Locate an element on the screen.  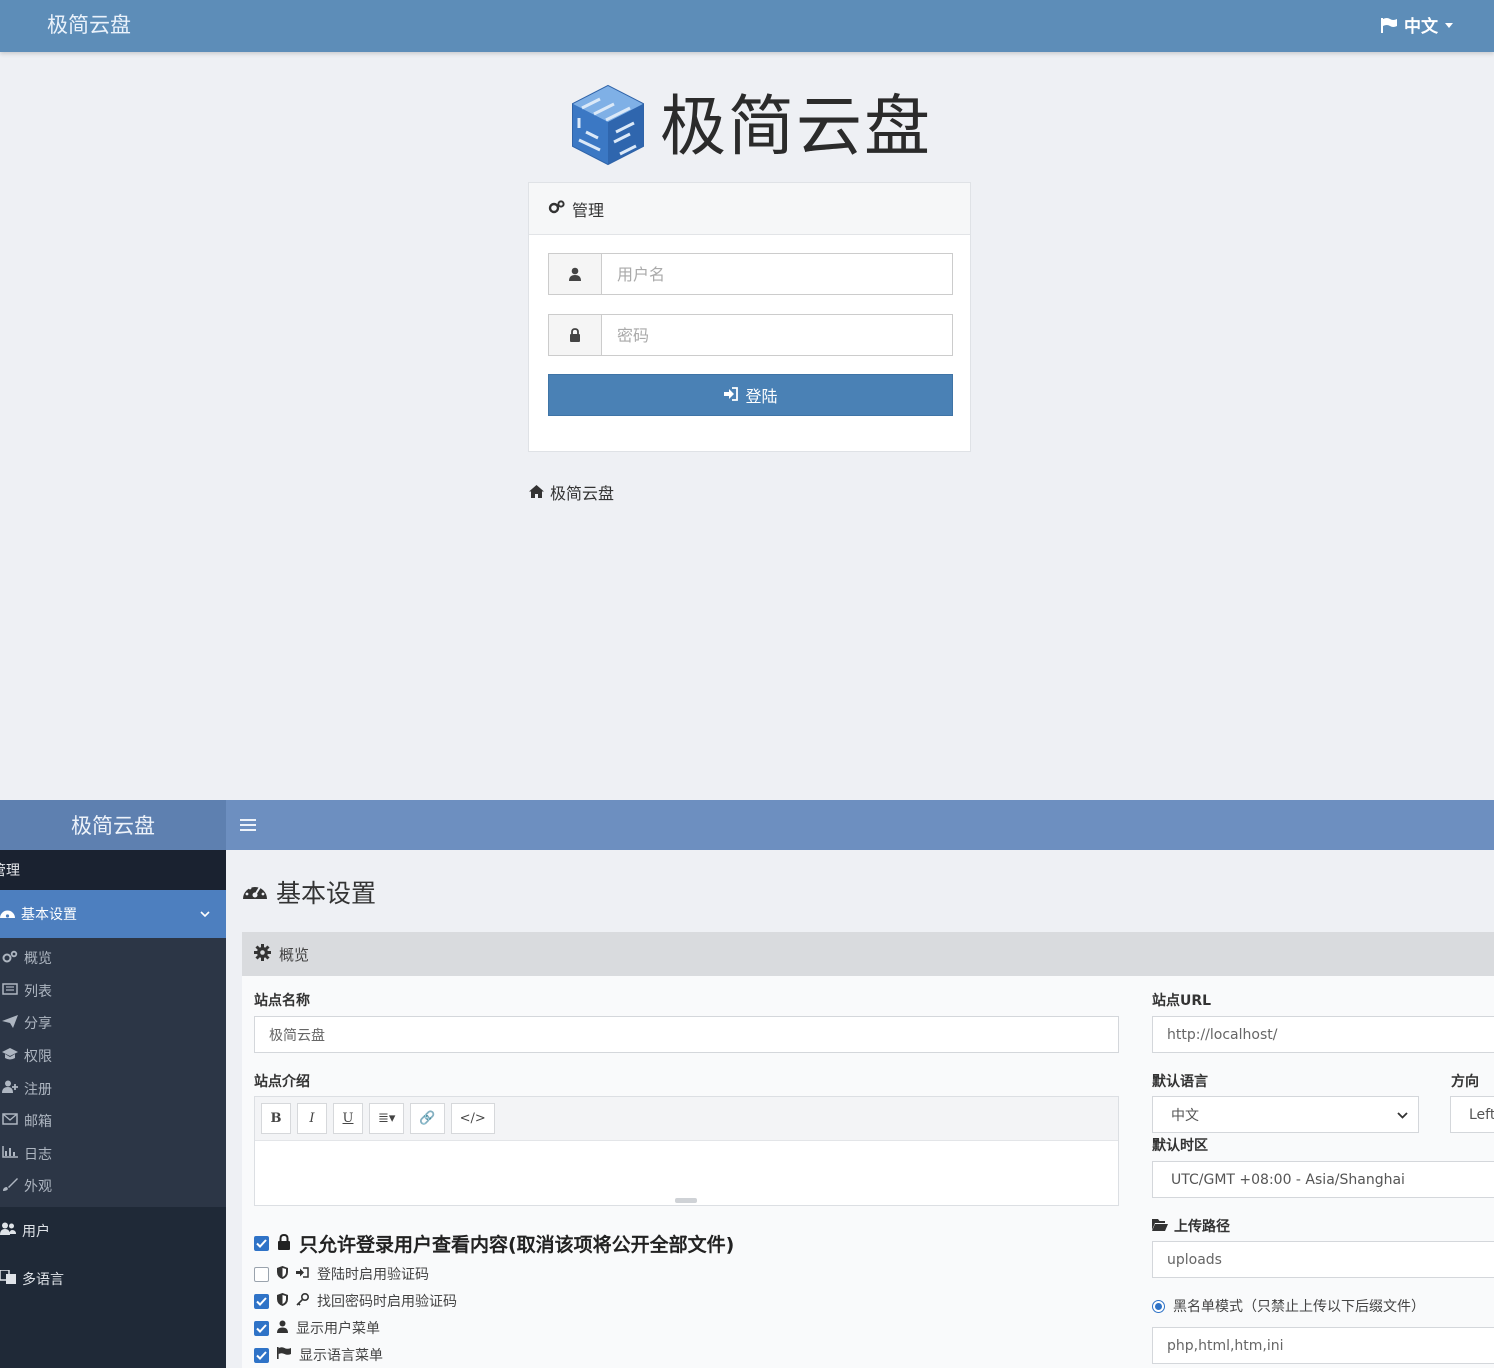
sidebar-subitem-label: 邮箱 is located at coordinates (38, 1122).